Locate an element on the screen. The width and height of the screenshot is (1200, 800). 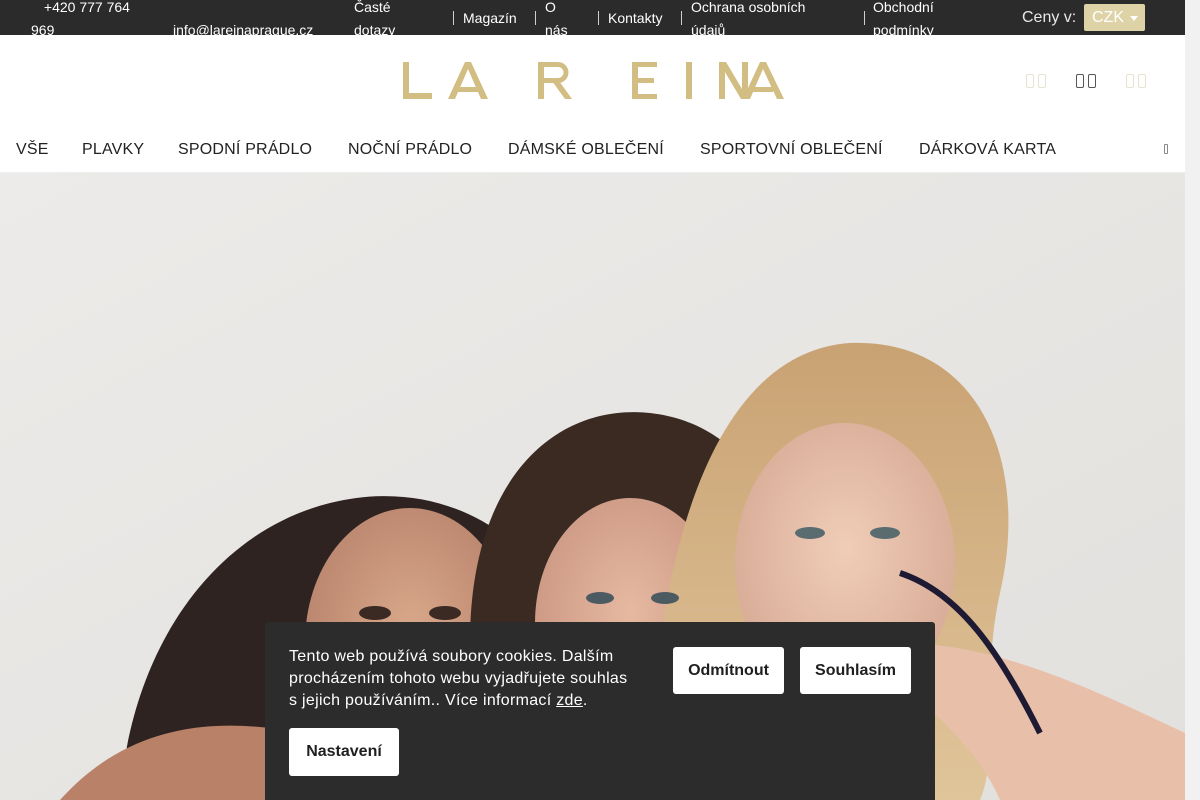
cookie-settings-button: Nastavení is located at coordinates (344, 752).